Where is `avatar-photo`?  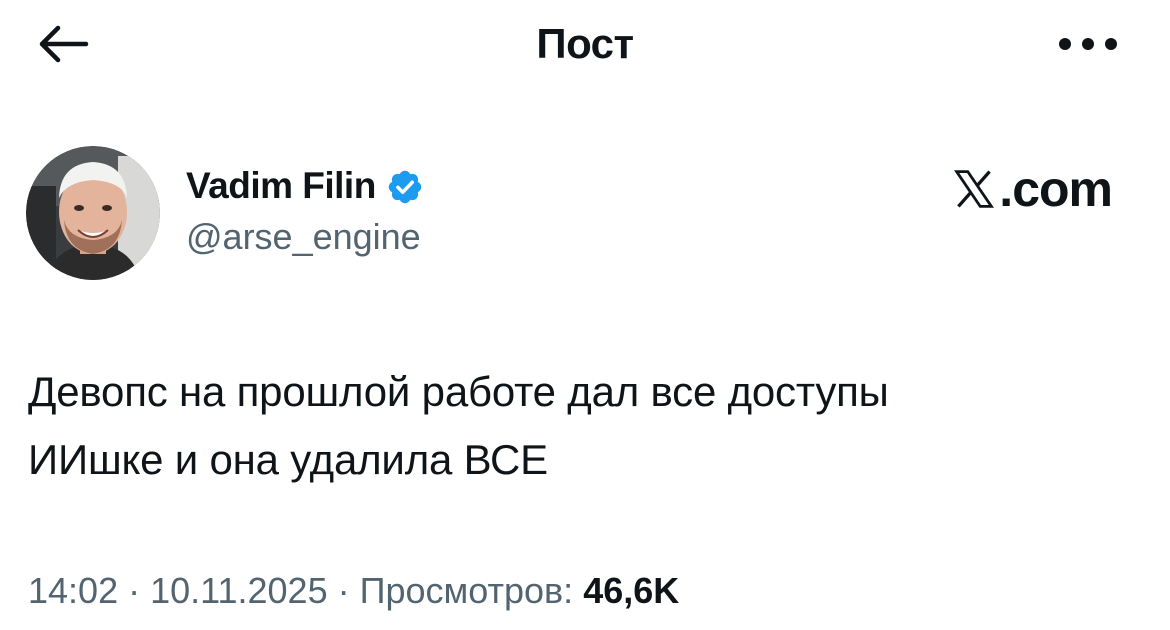
avatar-photo is located at coordinates (93, 213).